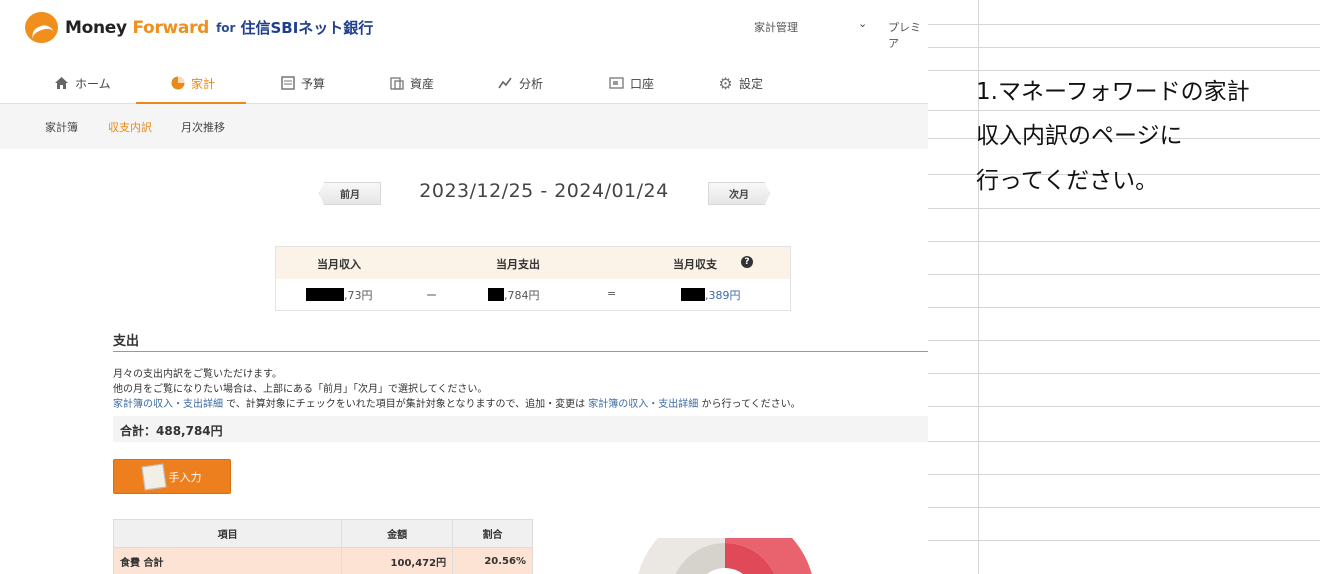  I want to click on logo: Money Forward for 住信SBIネット銀行, so click(199, 27).